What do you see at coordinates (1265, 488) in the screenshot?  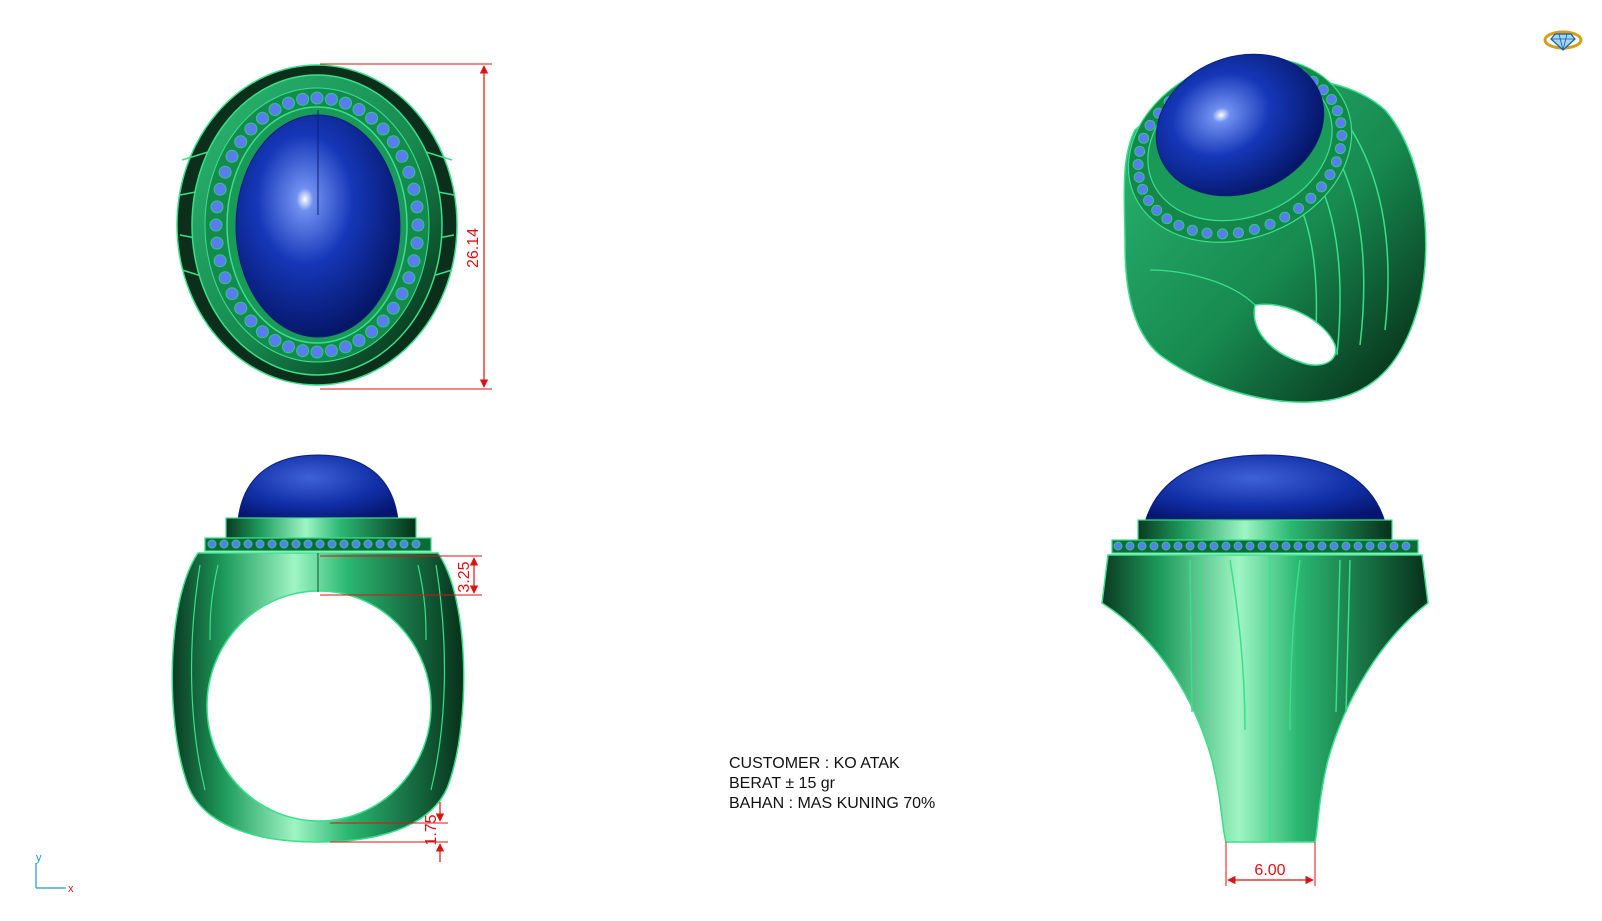 I see `side-view-stone-dome` at bounding box center [1265, 488].